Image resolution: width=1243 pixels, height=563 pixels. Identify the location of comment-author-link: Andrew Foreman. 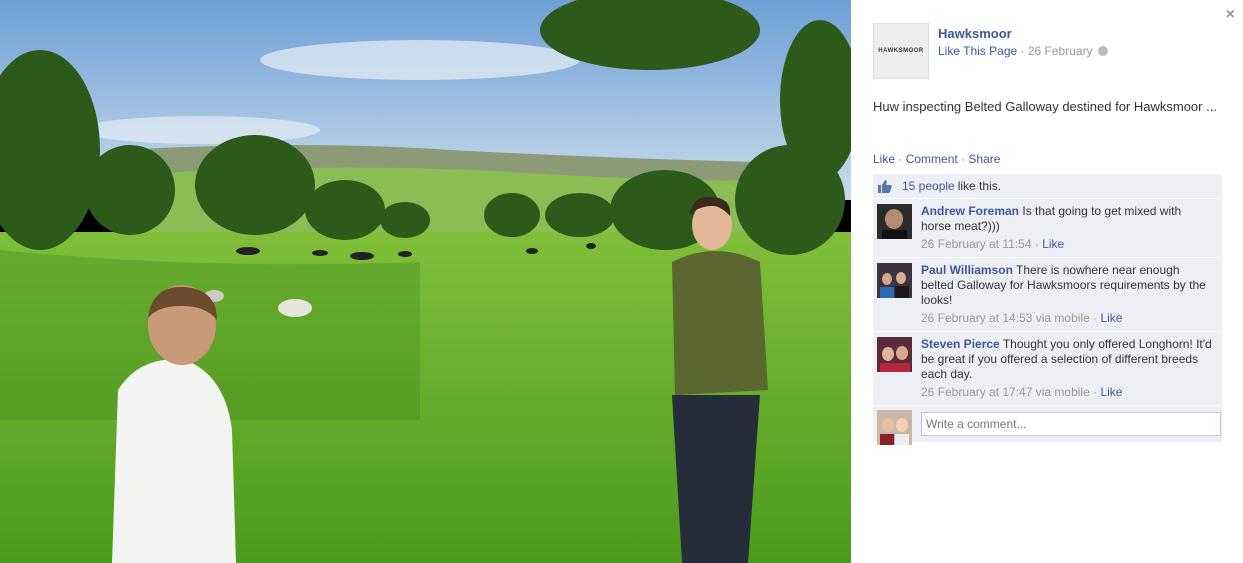
(970, 211).